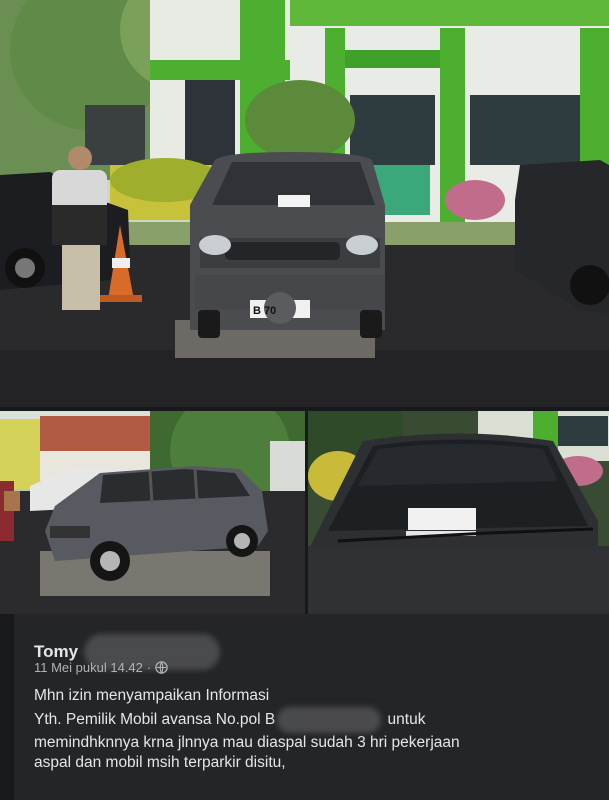 This screenshot has height=800, width=609. Describe the element at coordinates (152, 512) in the screenshot. I see `photo-parked-car-side` at that location.